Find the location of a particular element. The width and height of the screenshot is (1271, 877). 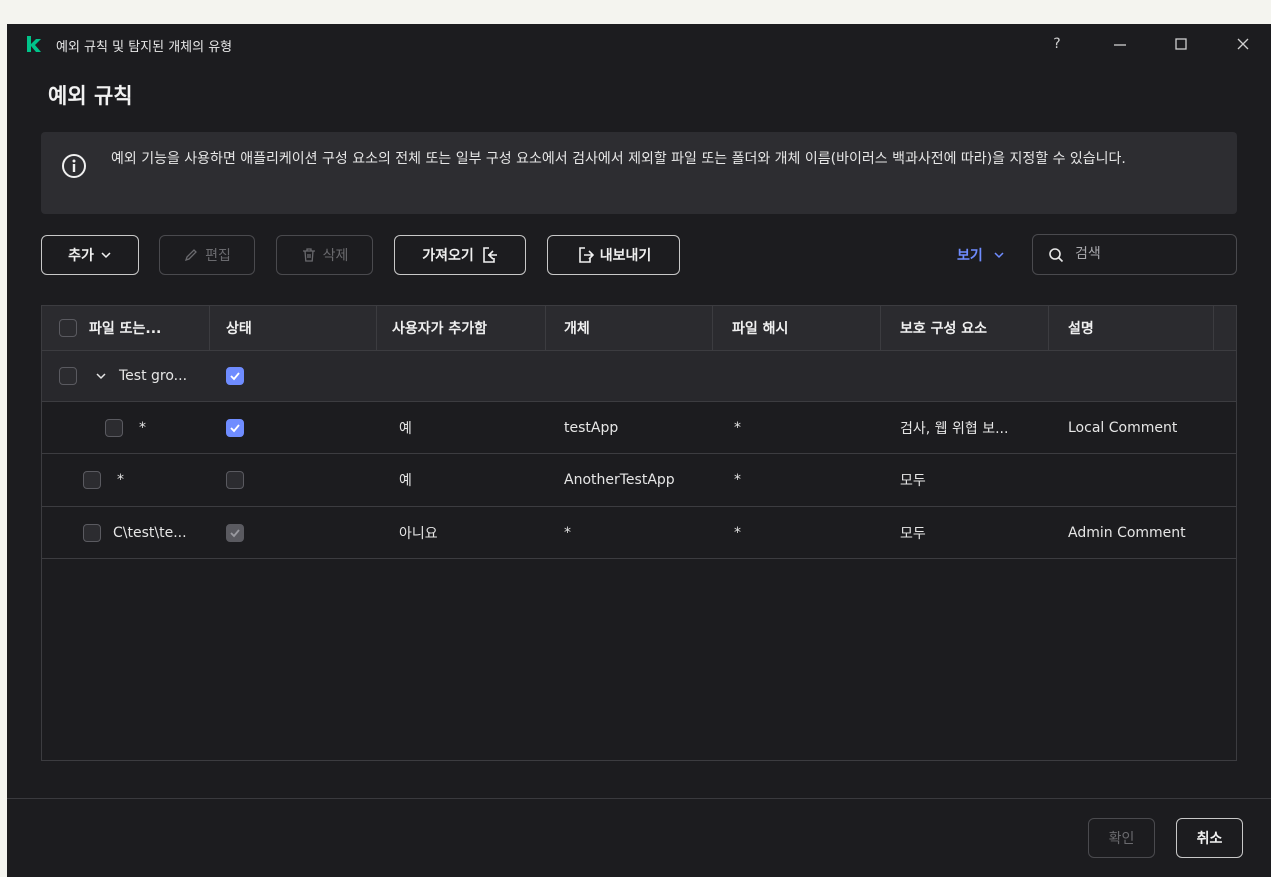

close-icon is located at coordinates (1243, 44).